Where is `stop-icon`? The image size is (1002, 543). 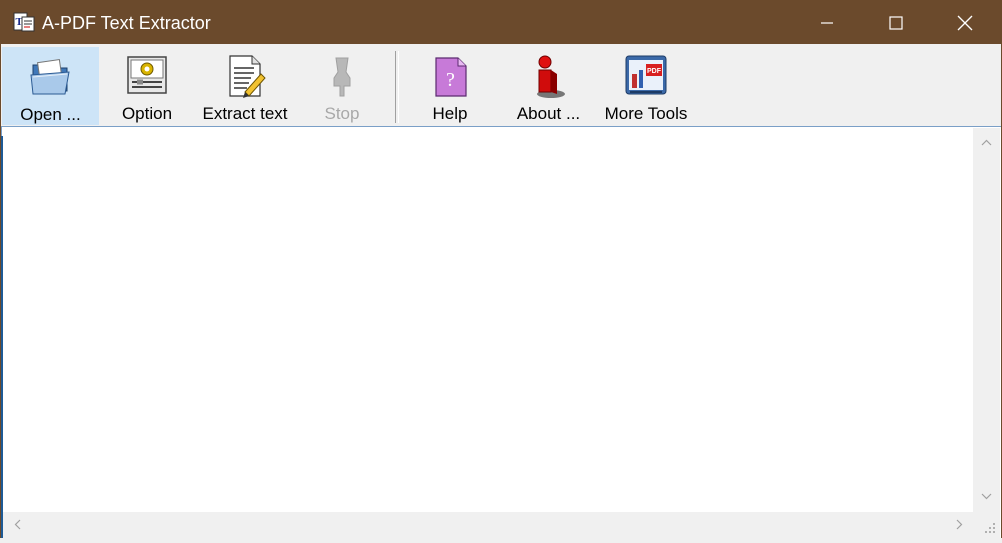
stop-icon is located at coordinates (342, 77).